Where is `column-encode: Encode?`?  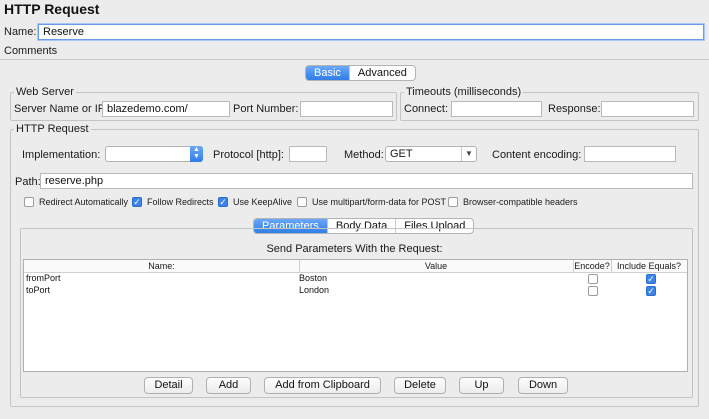
column-encode: Encode? is located at coordinates (592, 266).